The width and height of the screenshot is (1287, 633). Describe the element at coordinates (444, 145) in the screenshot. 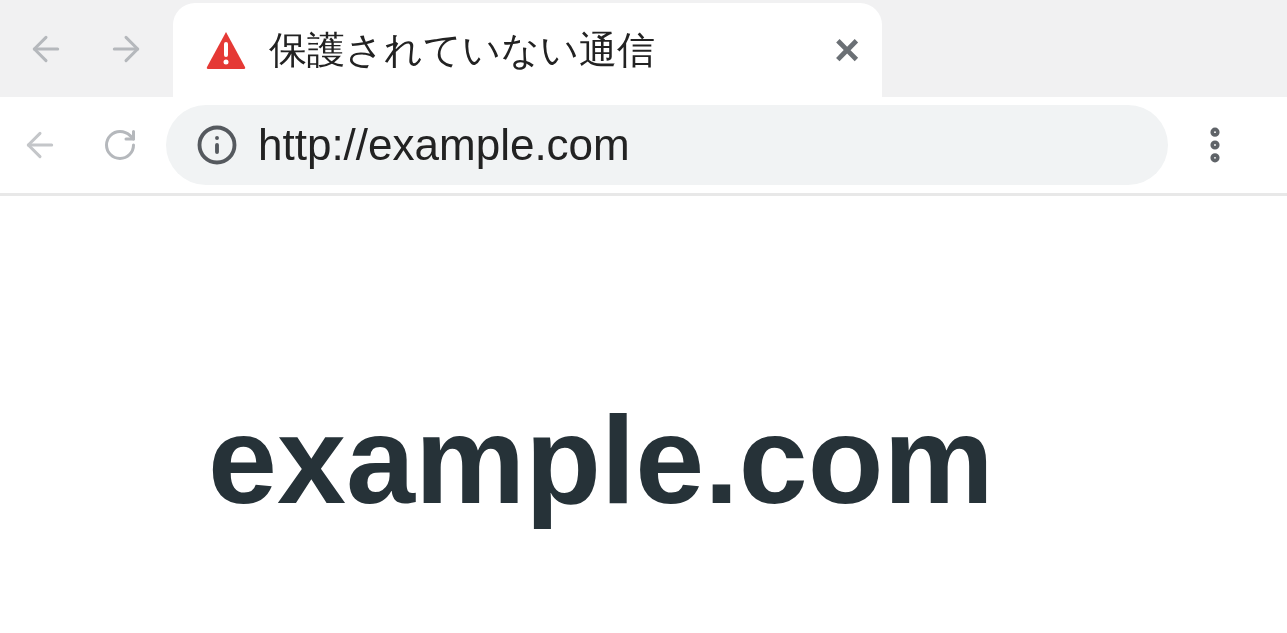

I see `url-text: http://example.com` at that location.